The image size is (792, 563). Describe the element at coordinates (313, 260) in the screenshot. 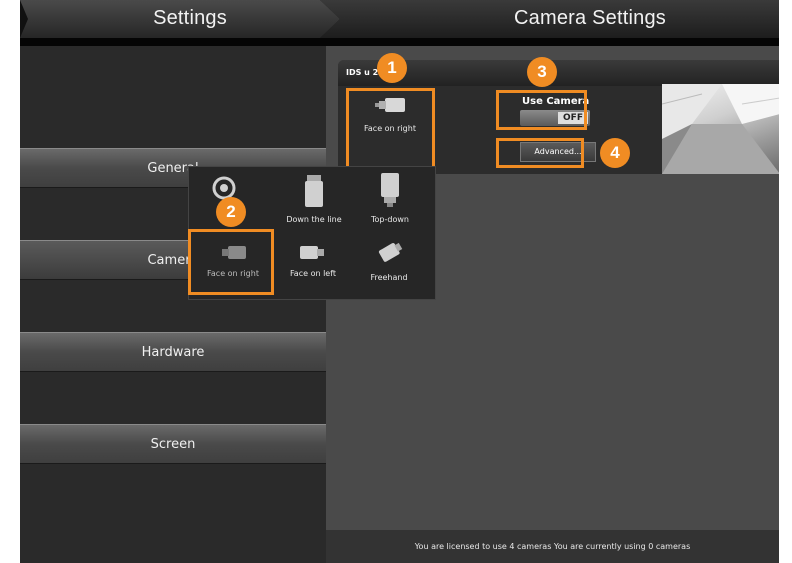

I see `view-option-face-on-left: Face on left` at that location.